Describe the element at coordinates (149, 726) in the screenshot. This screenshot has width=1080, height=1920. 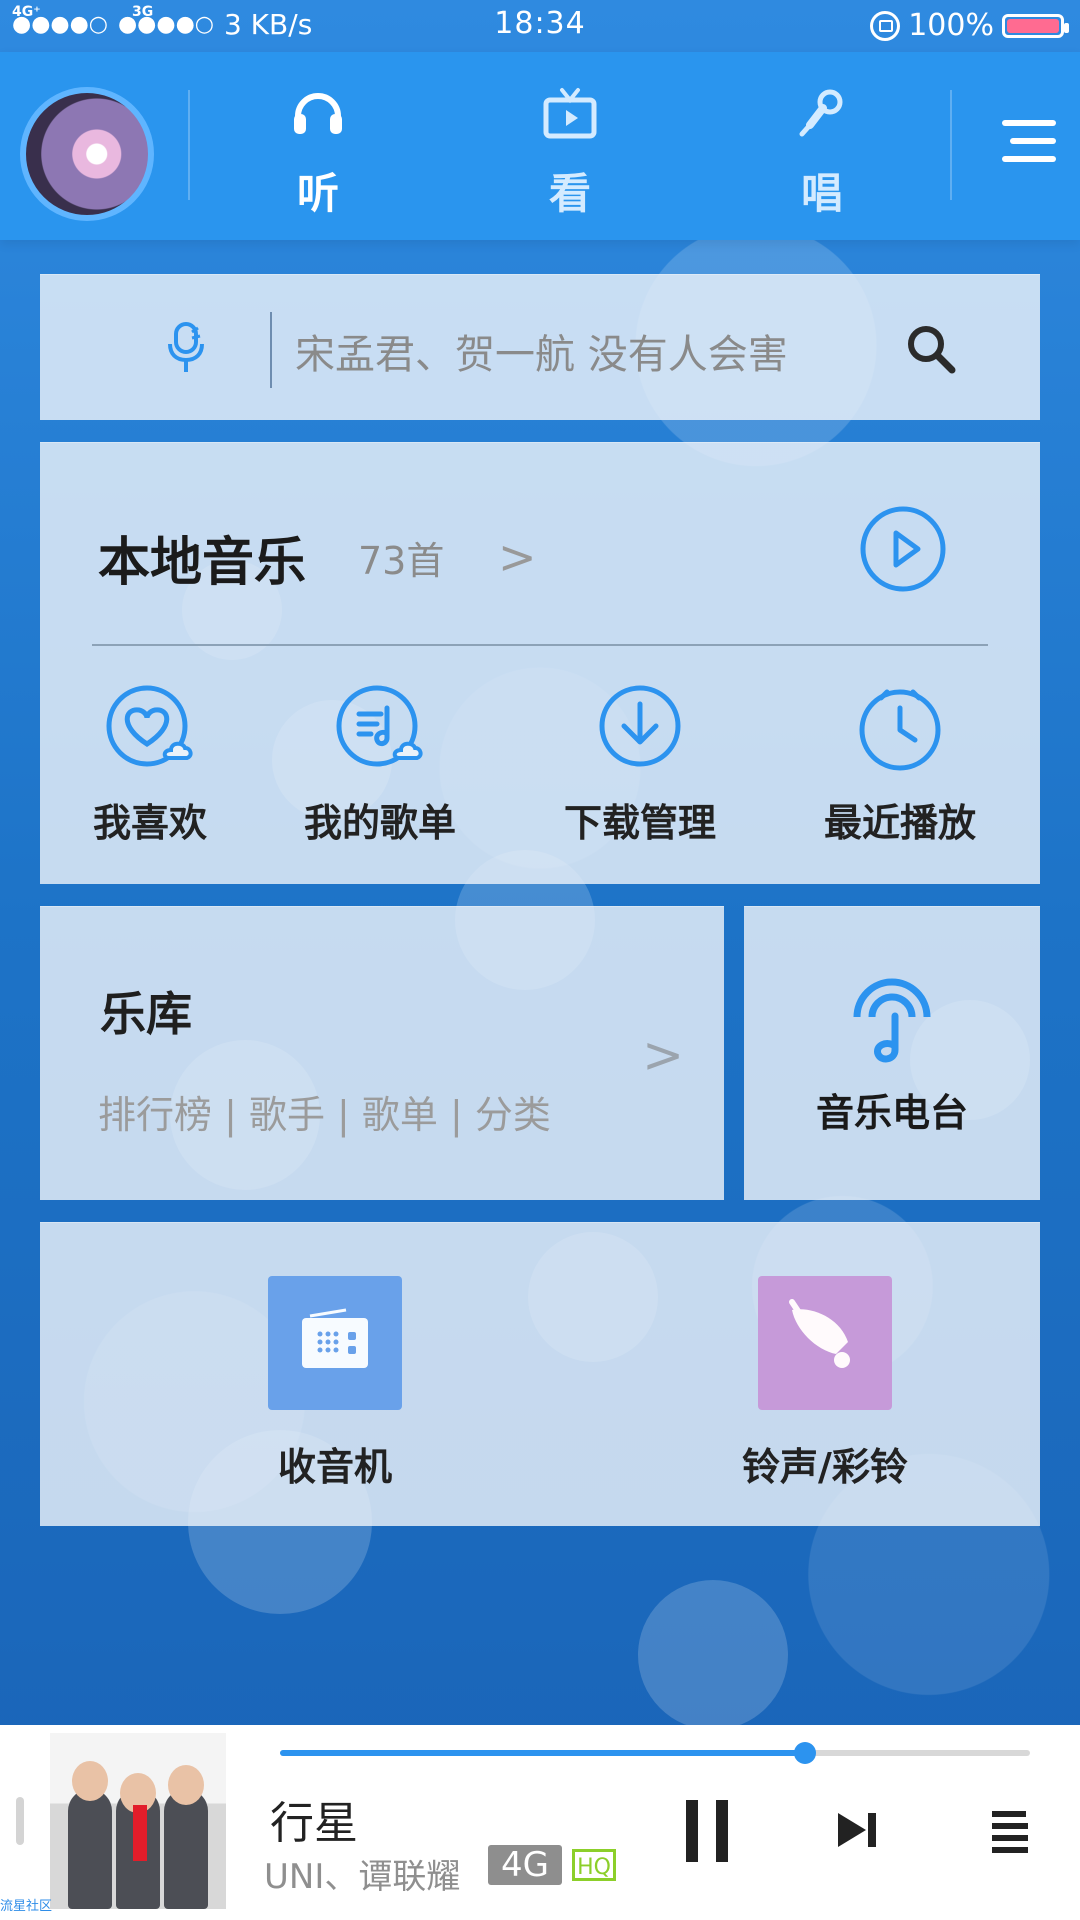
I see `heart-cloud-icon` at that location.